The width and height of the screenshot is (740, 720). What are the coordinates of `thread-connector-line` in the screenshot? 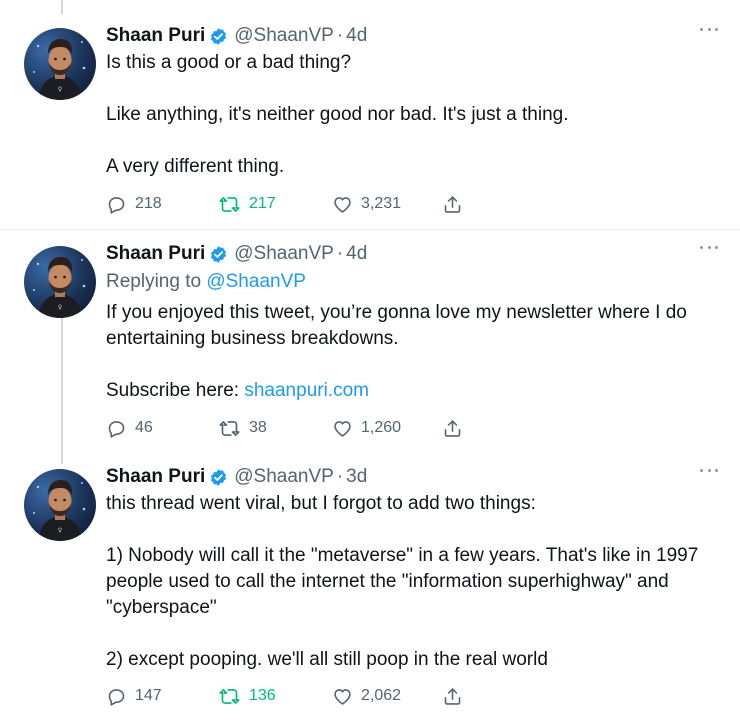 It's located at (62, 7).